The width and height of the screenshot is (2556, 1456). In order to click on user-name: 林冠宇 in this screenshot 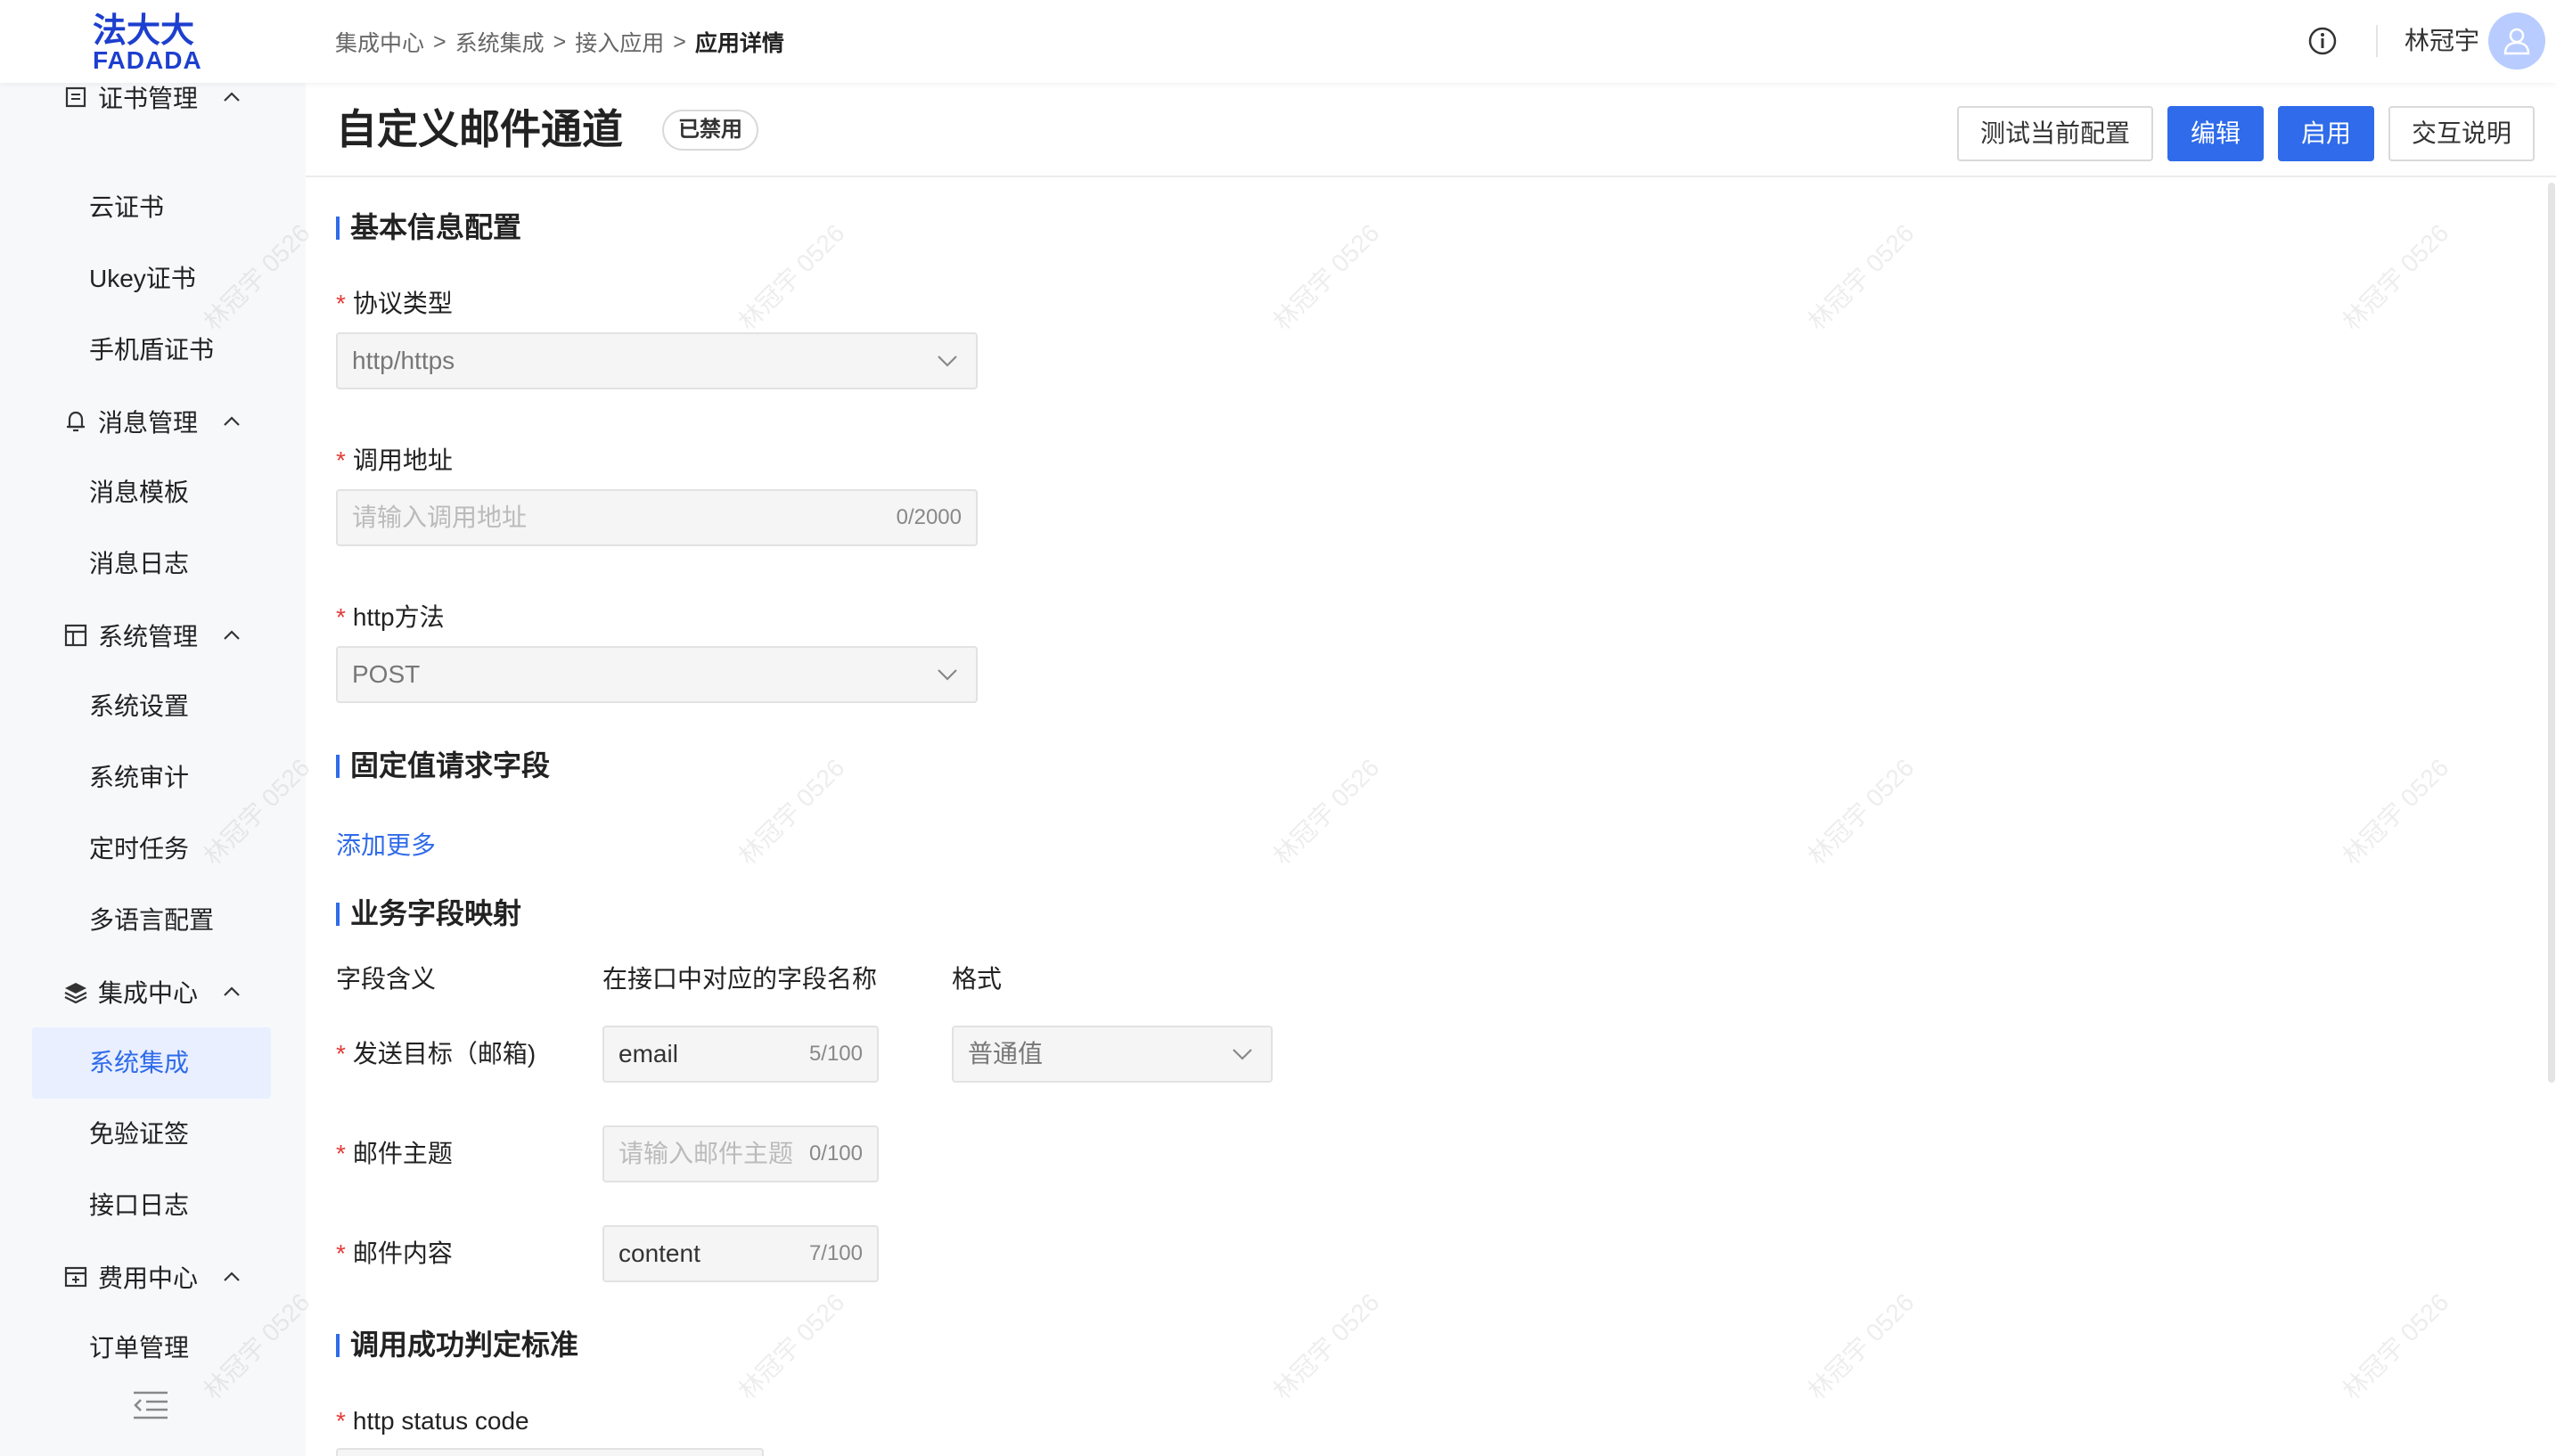, I will do `click(2441, 41)`.